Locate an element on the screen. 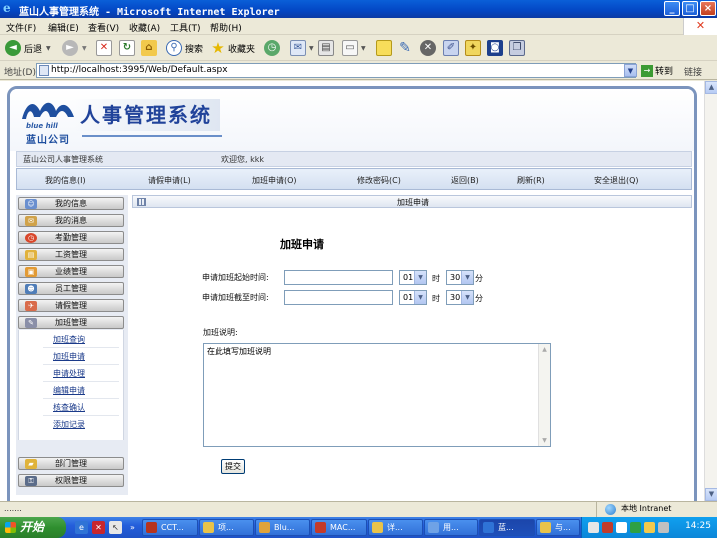 The image size is (717, 538). sidebar-item-overtime: ✎ 加班管理 is located at coordinates (71, 322).